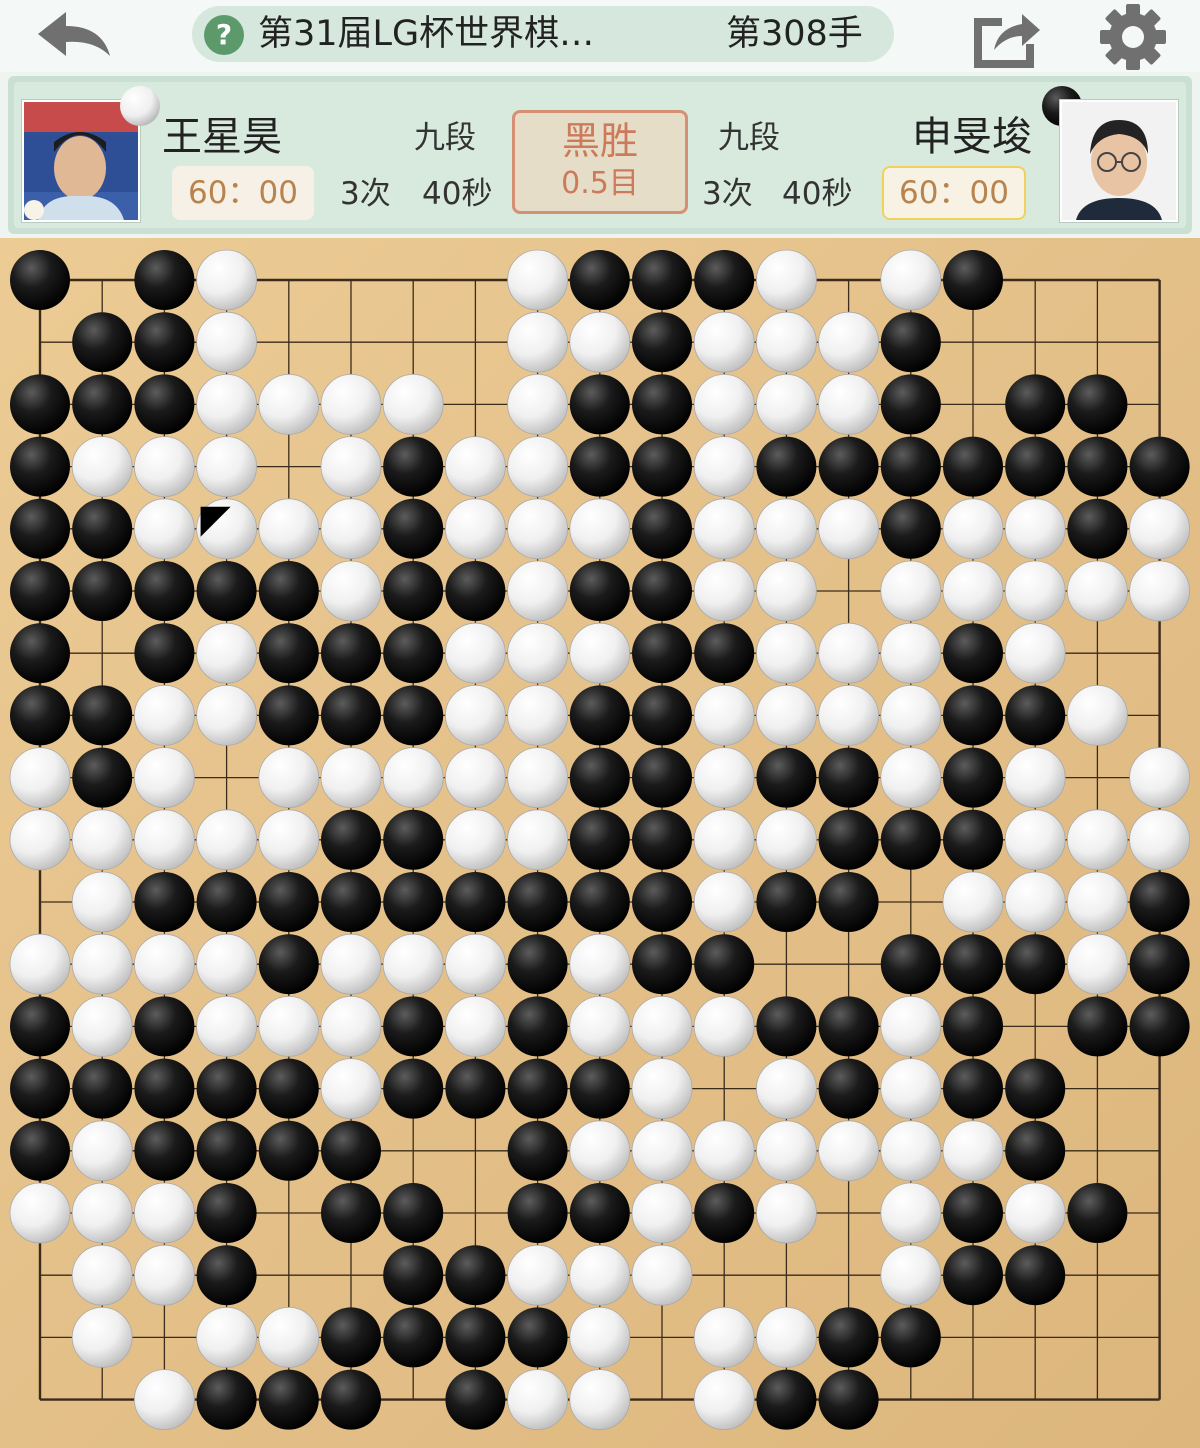  Describe the element at coordinates (140, 106) in the screenshot. I see `white-stone-indicator-icon` at that location.